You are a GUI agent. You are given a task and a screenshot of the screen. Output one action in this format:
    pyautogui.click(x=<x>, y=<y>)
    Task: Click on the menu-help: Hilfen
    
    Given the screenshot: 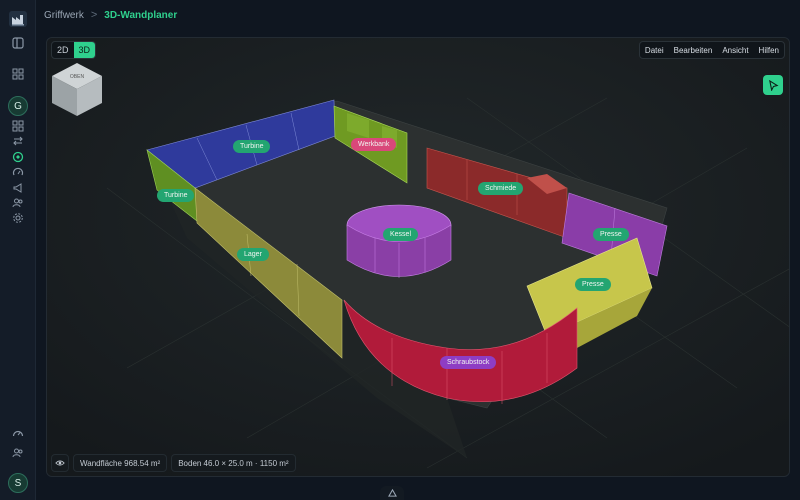 What is the action you would take?
    pyautogui.click(x=769, y=50)
    